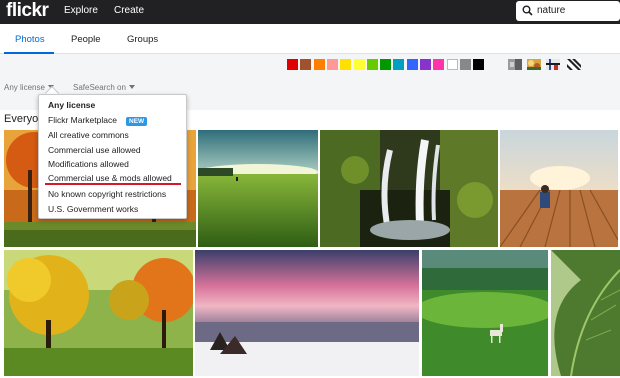 This screenshot has width=620, height=378. What do you see at coordinates (310, 12) in the screenshot?
I see `top-navigation-bar: flickr Explore Create nature` at bounding box center [310, 12].